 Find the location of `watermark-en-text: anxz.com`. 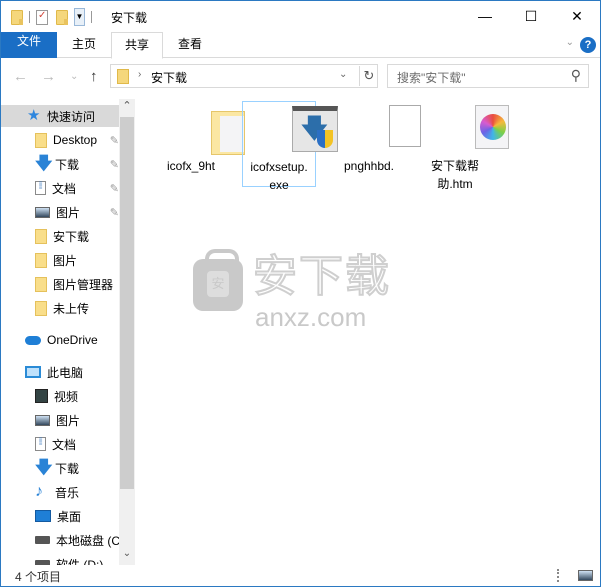

watermark-en-text: anxz.com is located at coordinates (311, 317).